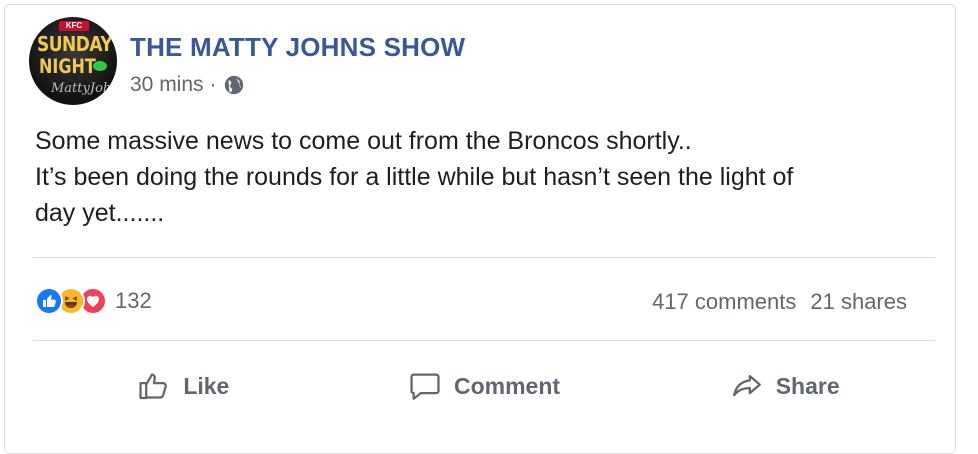 The image size is (978, 454). I want to click on avatar-line2: NIGHT, so click(67, 66).